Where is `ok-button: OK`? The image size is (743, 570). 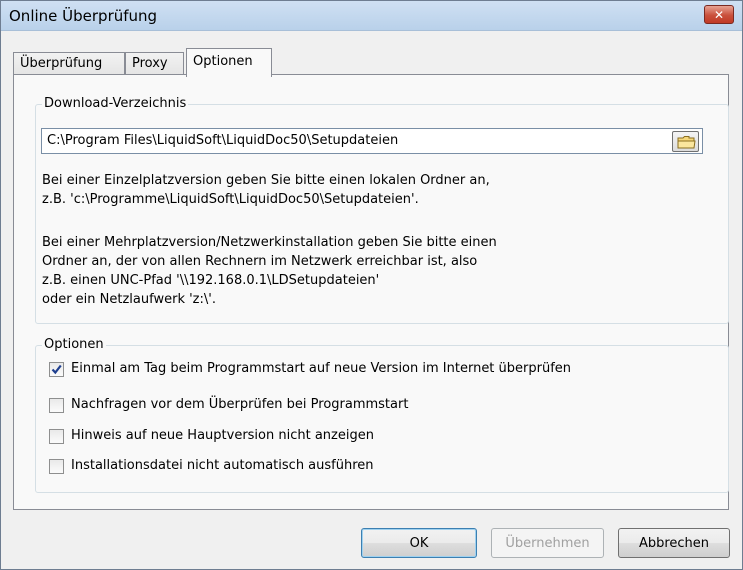 ok-button: OK is located at coordinates (419, 543).